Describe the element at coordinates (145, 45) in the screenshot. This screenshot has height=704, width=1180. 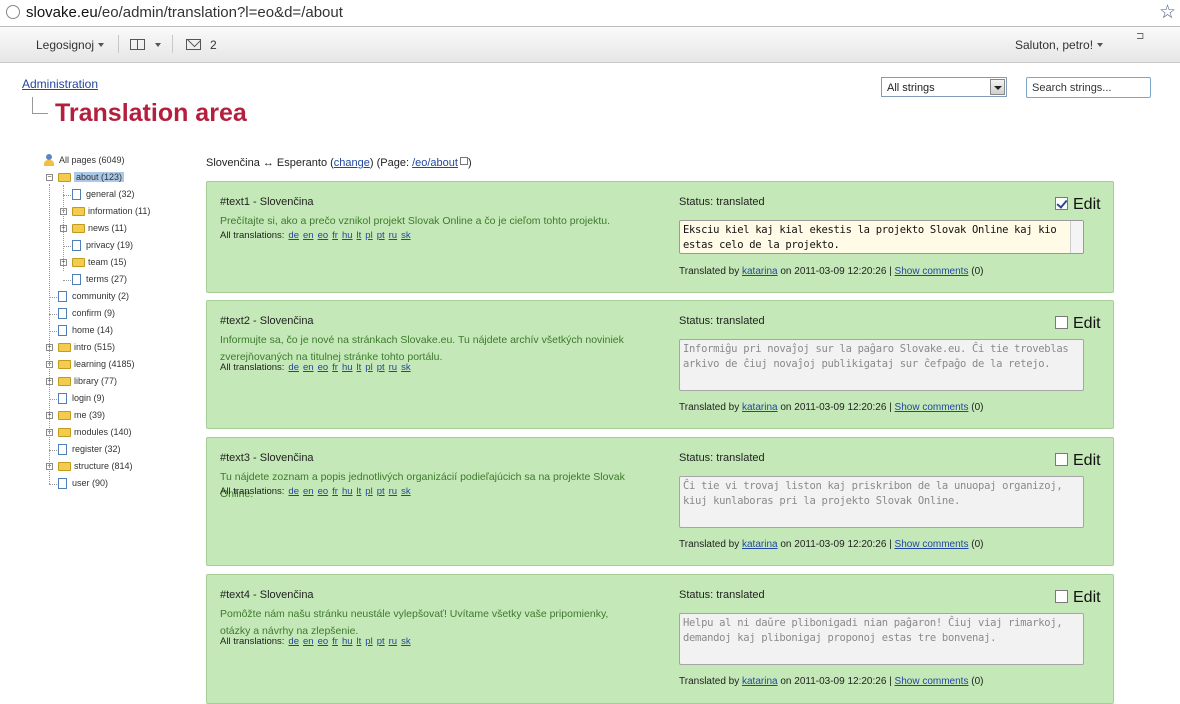
I see `book-menu` at that location.